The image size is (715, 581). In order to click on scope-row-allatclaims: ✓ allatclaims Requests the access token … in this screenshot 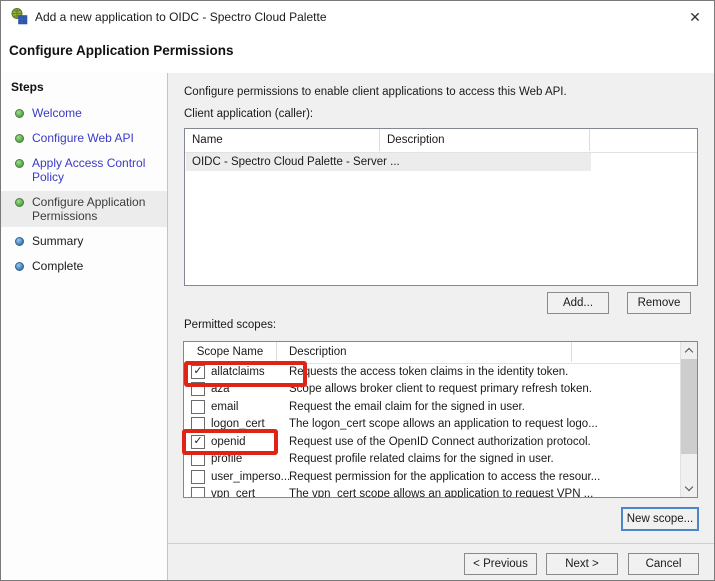, I will do `click(432, 372)`.